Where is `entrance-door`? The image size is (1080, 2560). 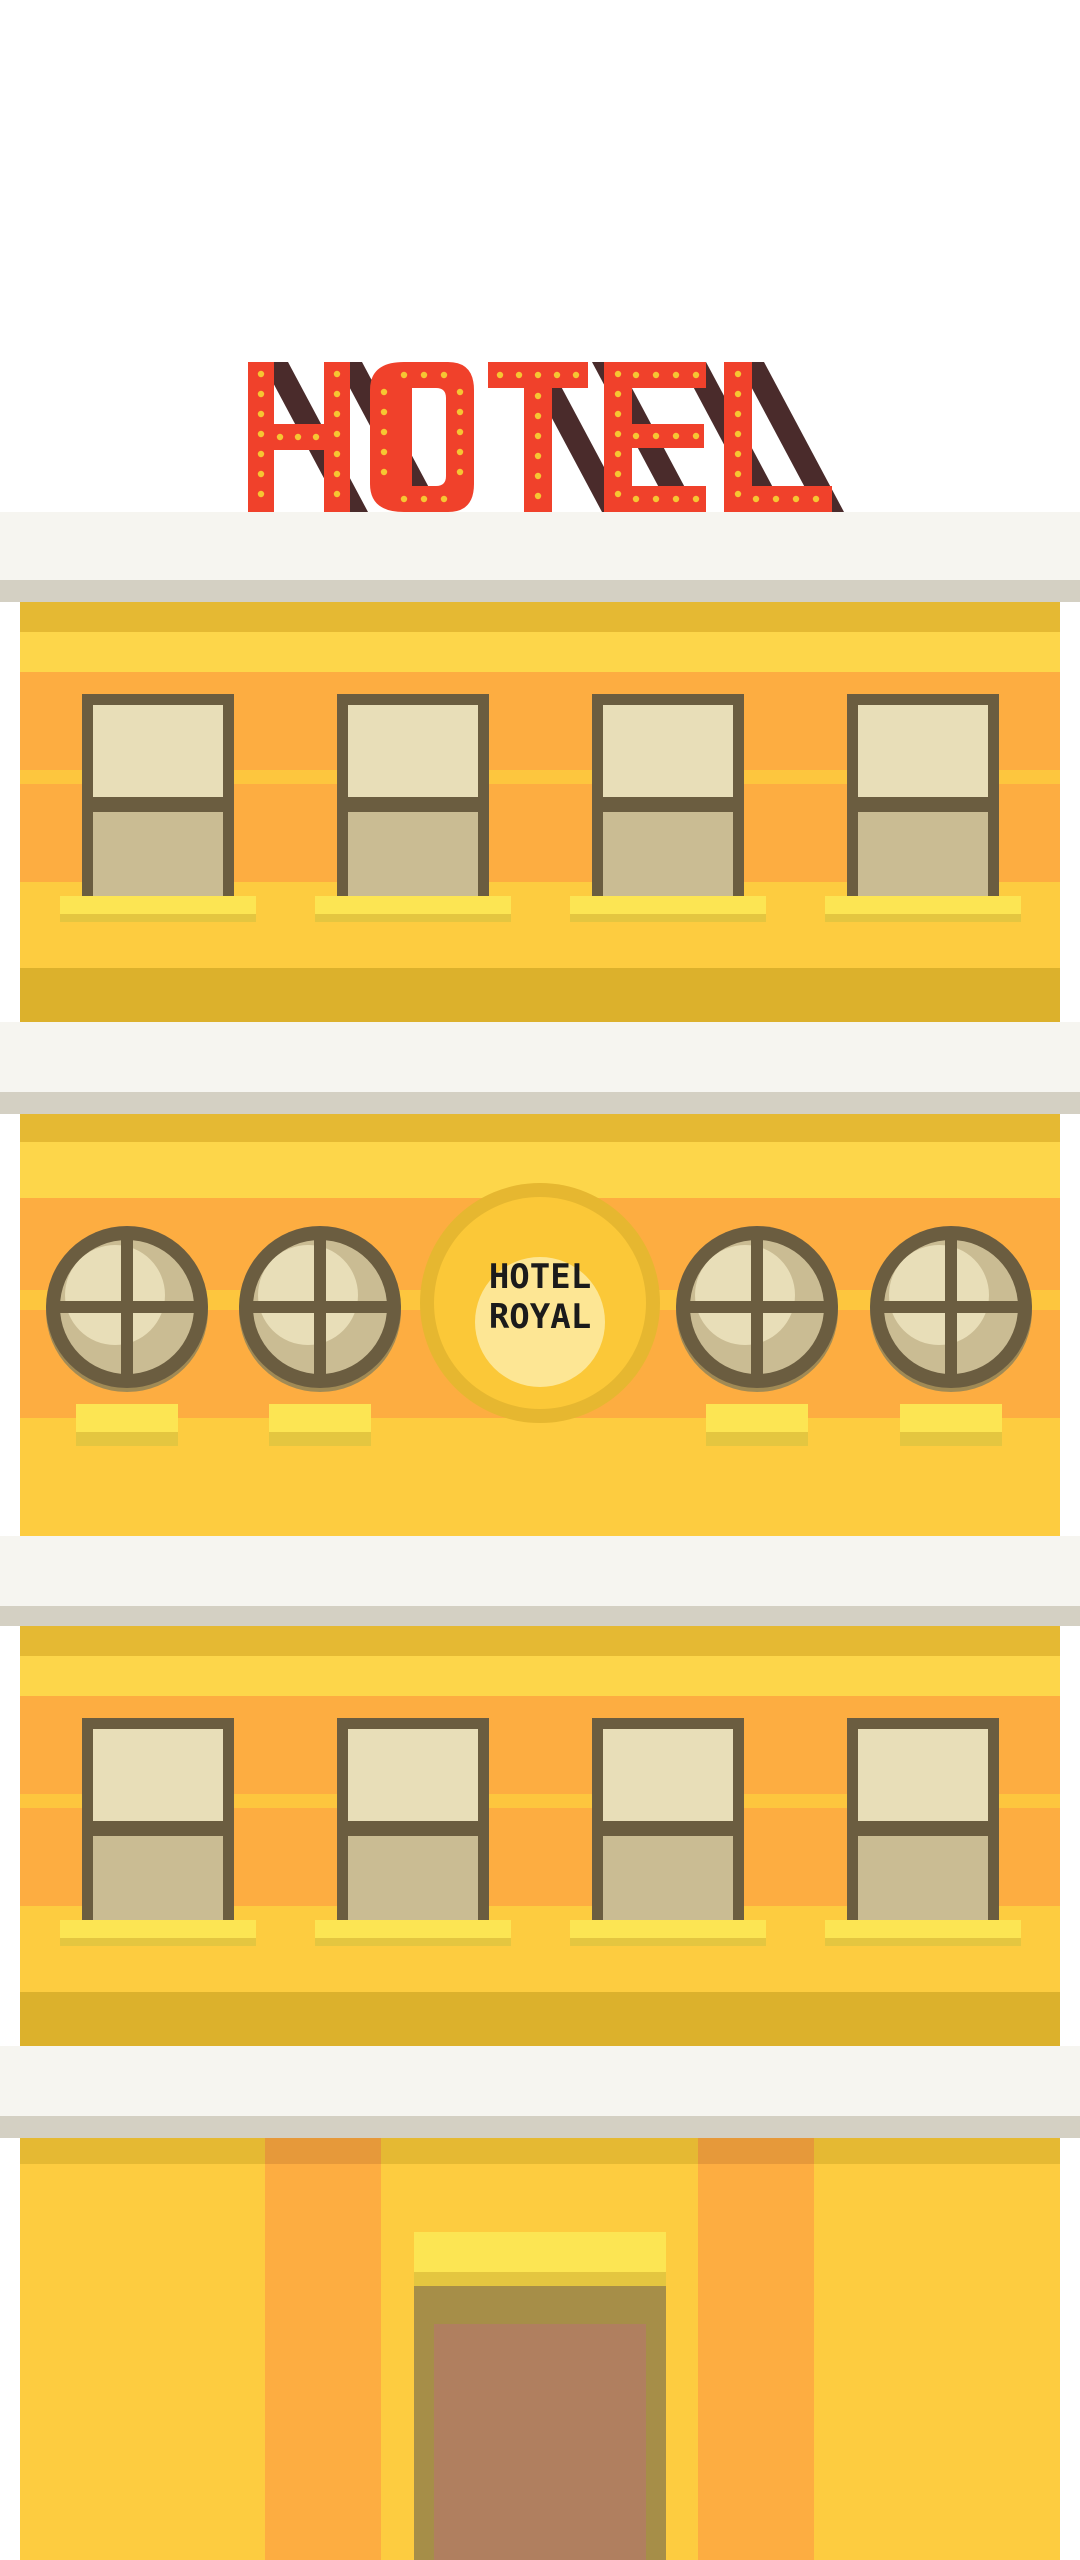
entrance-door is located at coordinates (540, 2396).